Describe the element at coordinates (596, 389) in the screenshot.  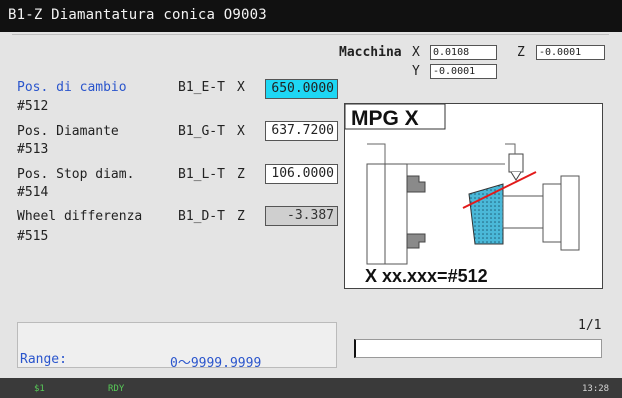
I see `clock: 13:28` at that location.